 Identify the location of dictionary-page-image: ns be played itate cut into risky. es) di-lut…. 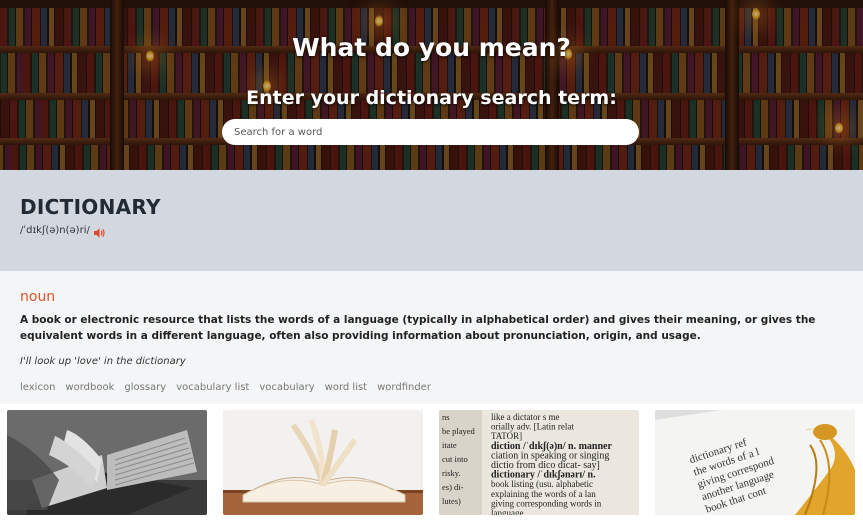
(539, 462).